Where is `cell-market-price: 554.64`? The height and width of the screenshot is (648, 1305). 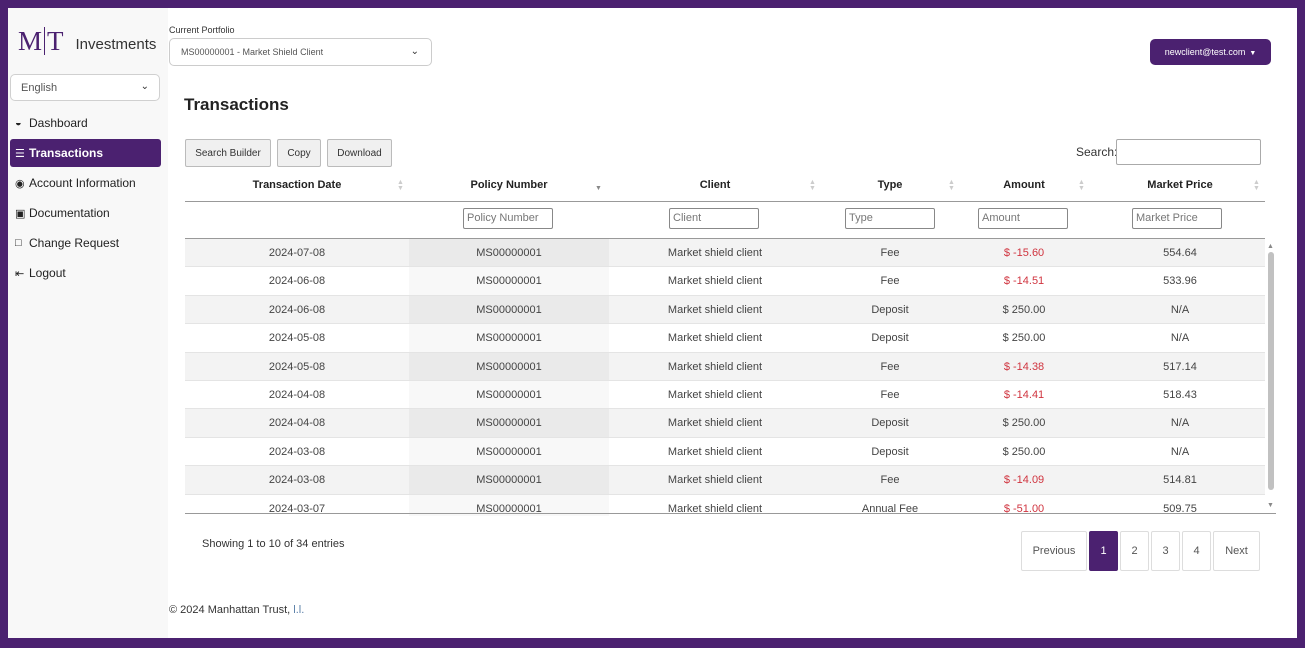 cell-market-price: 554.64 is located at coordinates (1180, 253).